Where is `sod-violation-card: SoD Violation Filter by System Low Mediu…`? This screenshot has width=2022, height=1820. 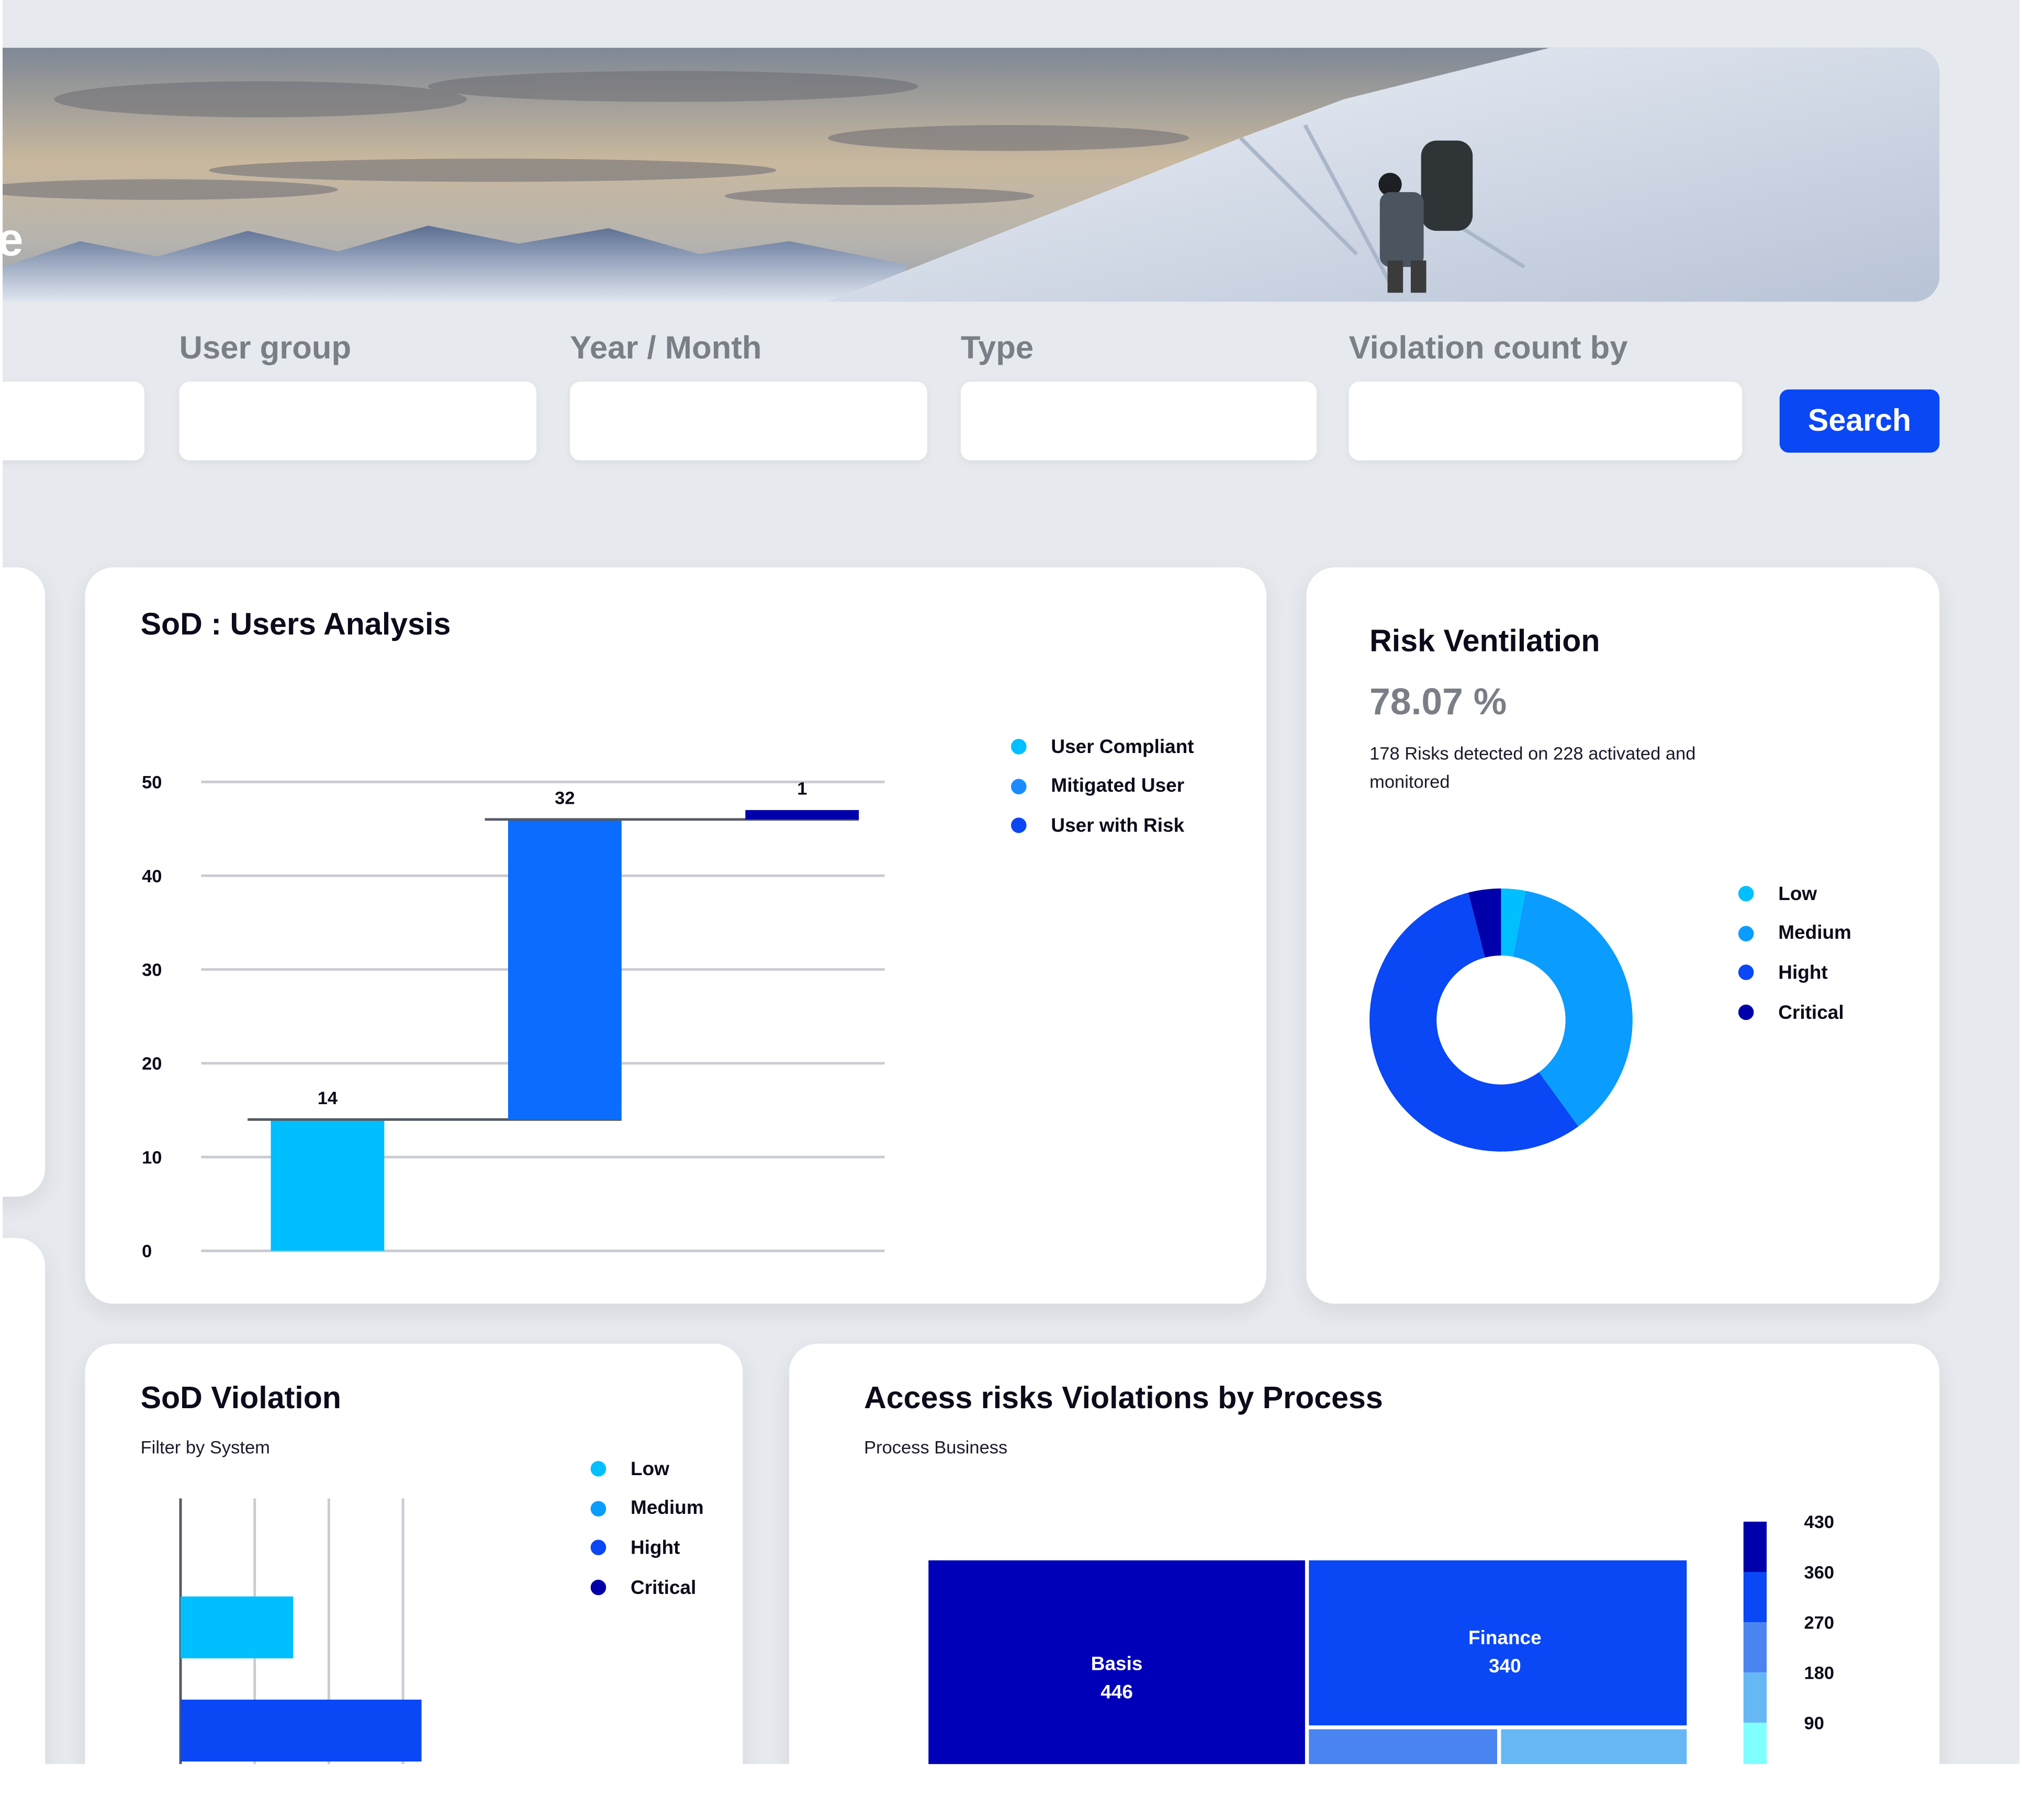
sod-violation-card: SoD Violation Filter by System Low Mediu… is located at coordinates (414, 1554).